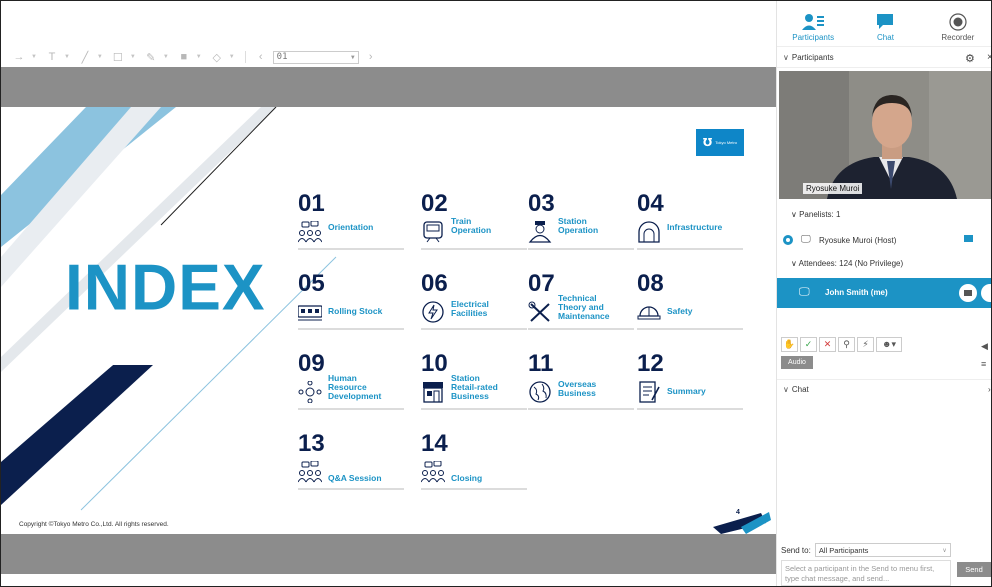  Describe the element at coordinates (813, 23) in the screenshot. I see `tab-participants: Participants` at that location.